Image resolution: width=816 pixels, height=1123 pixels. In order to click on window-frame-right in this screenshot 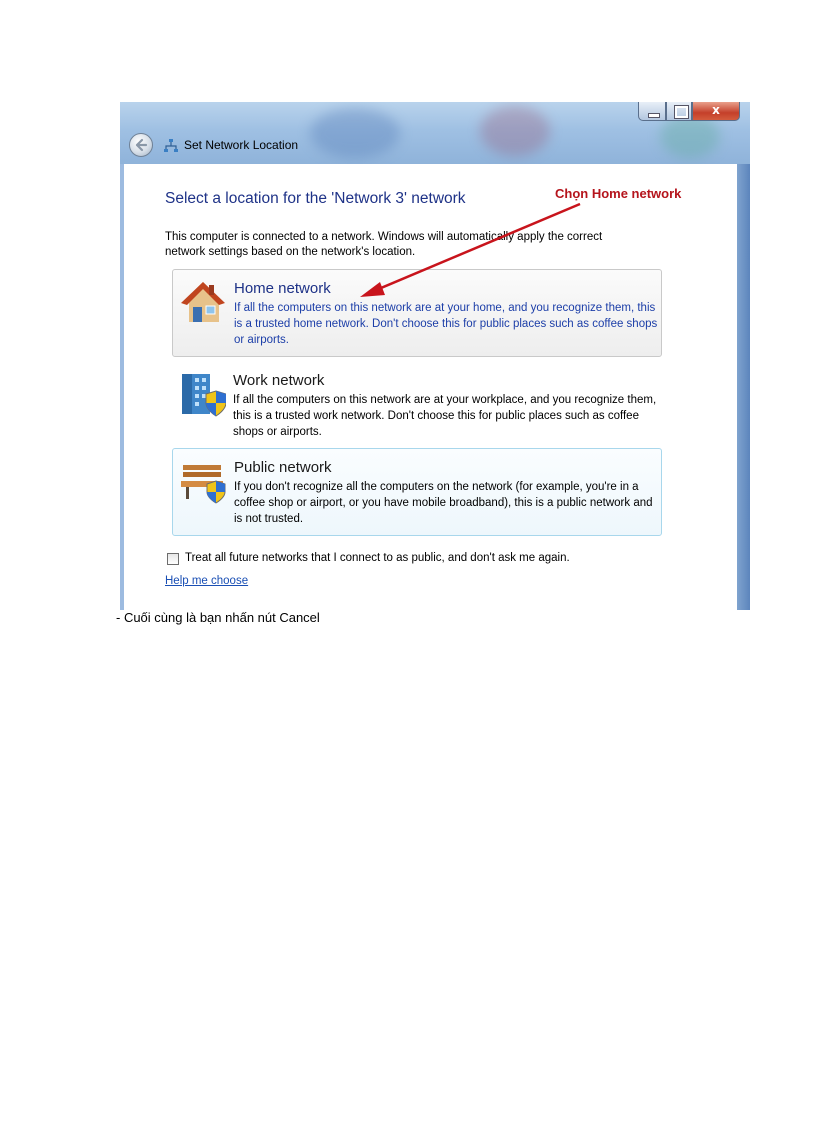, I will do `click(743, 387)`.